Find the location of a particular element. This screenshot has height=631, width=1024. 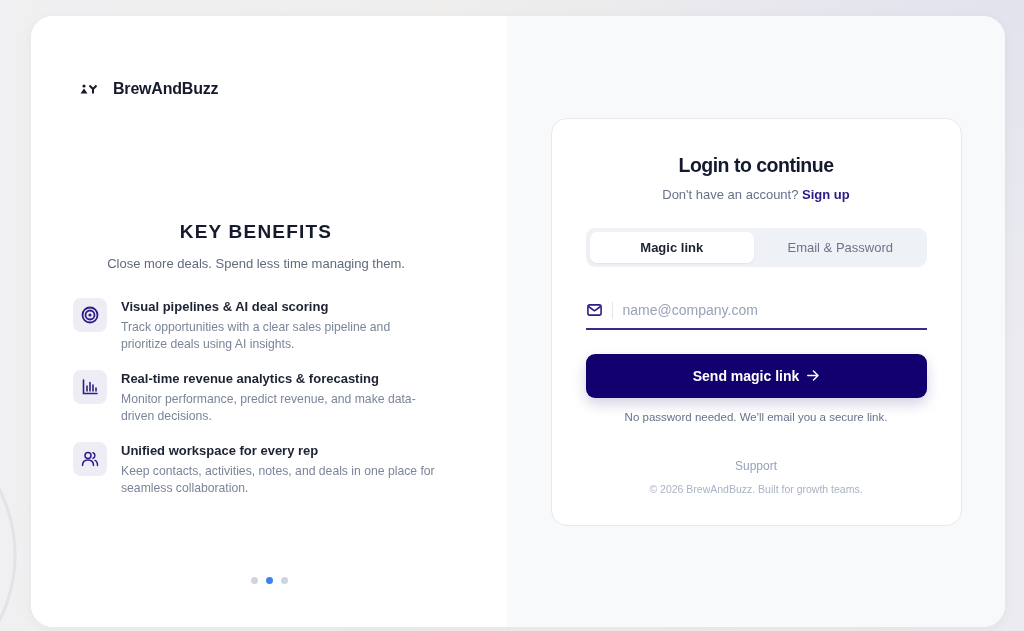

benefit-title: Unified workspace for every rep is located at coordinates (220, 451).